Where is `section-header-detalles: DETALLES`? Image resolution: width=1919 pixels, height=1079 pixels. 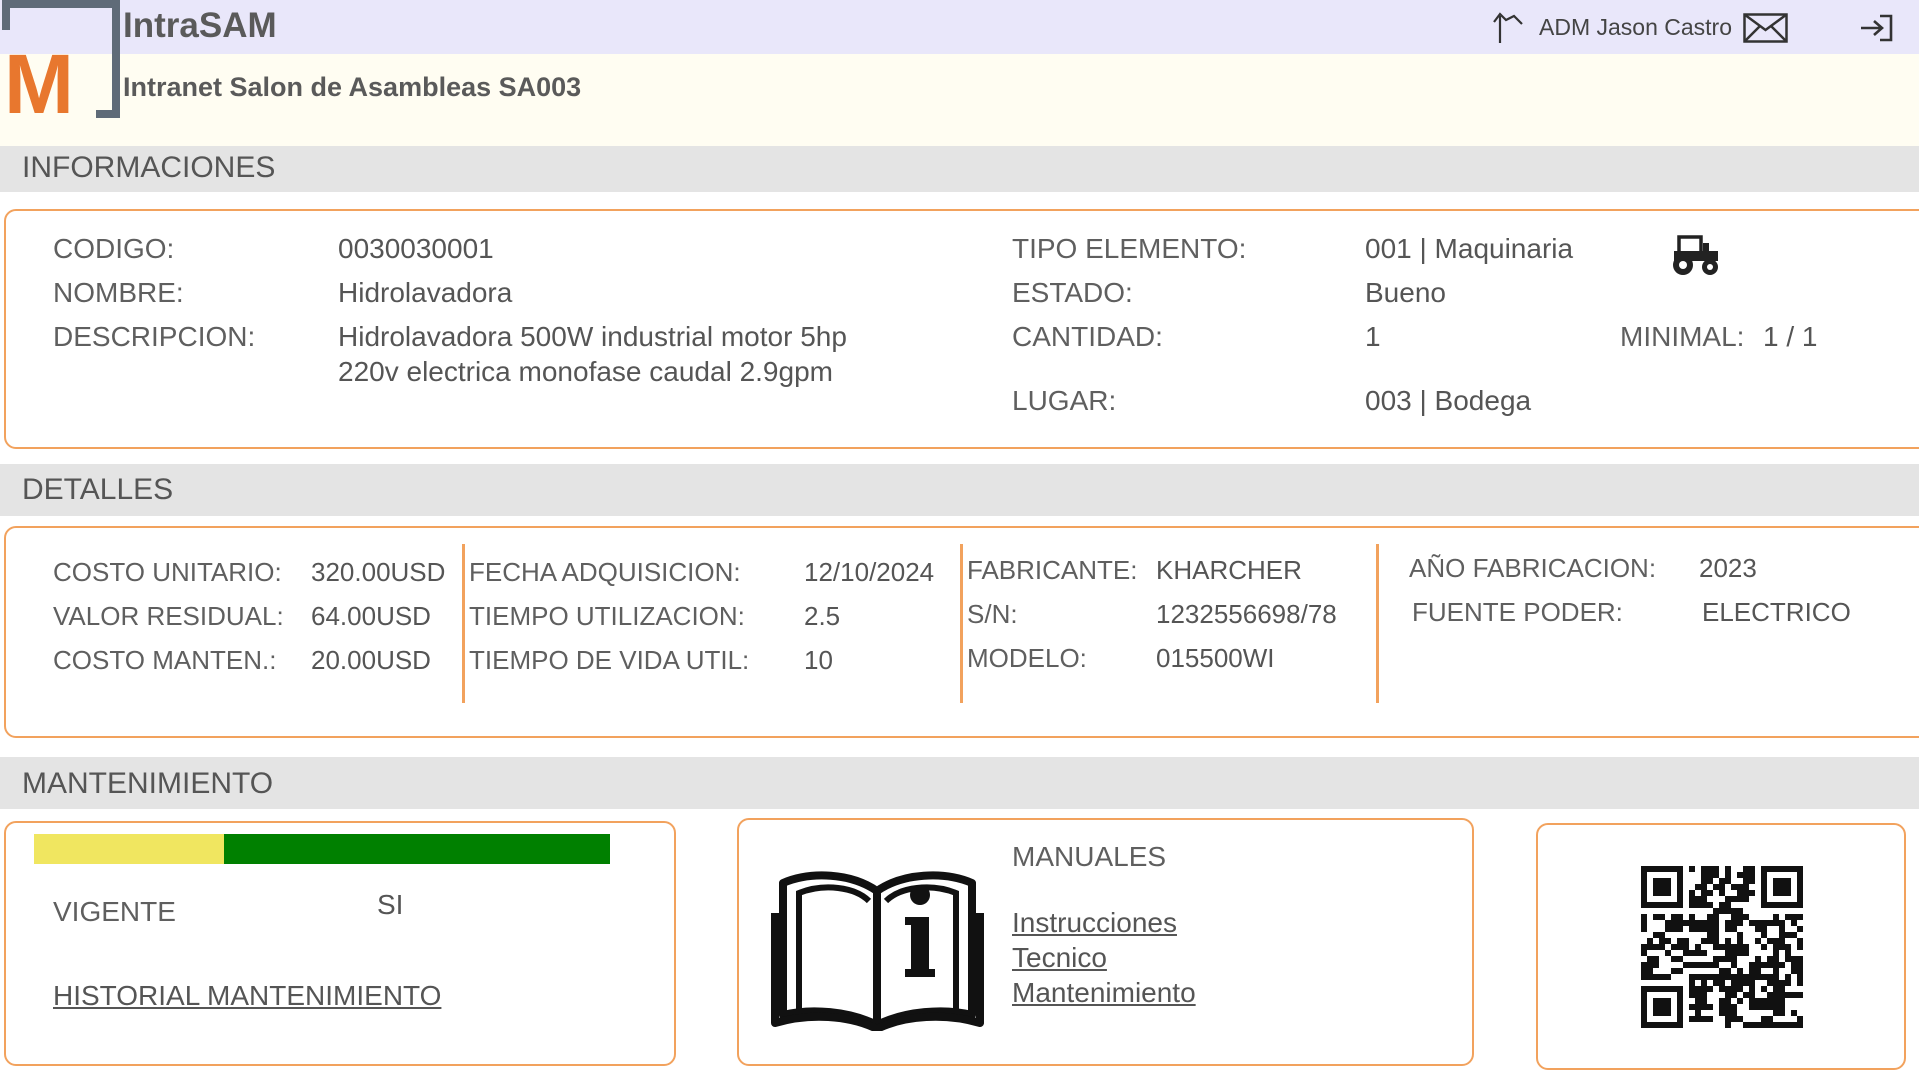 section-header-detalles: DETALLES is located at coordinates (959, 490).